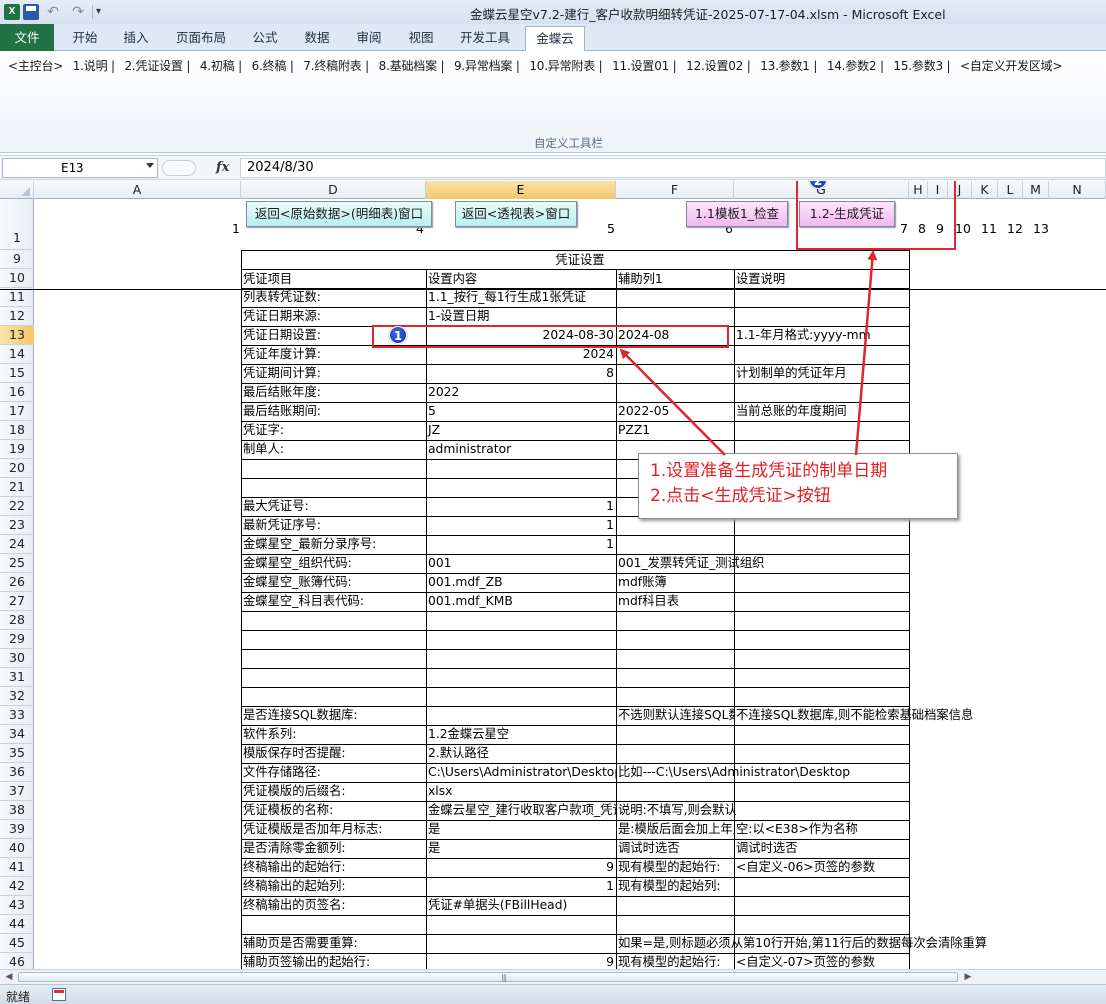 Image resolution: width=1106 pixels, height=1004 pixels. I want to click on menu-item-base-archive: 8.基础档案 |, so click(412, 66).